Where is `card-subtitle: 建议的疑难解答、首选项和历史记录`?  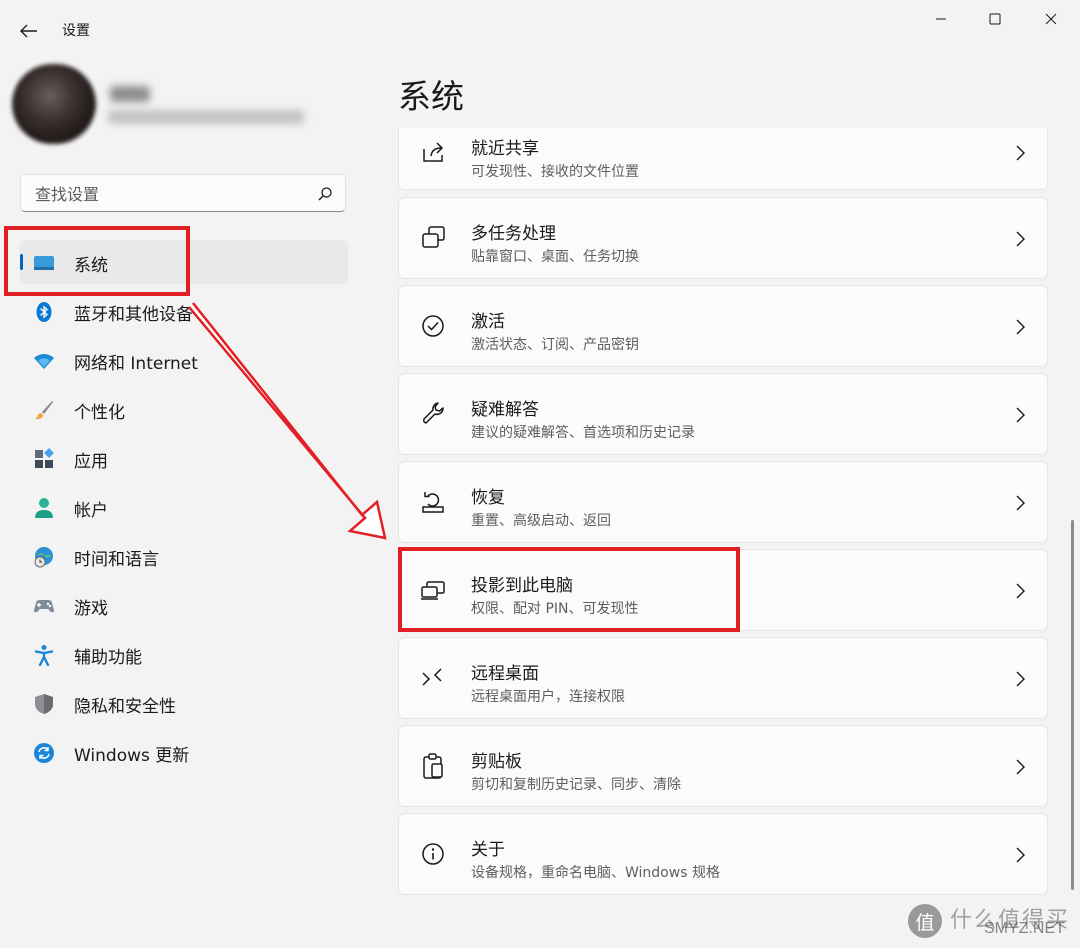 card-subtitle: 建议的疑难解答、首选项和历史记录 is located at coordinates (583, 433).